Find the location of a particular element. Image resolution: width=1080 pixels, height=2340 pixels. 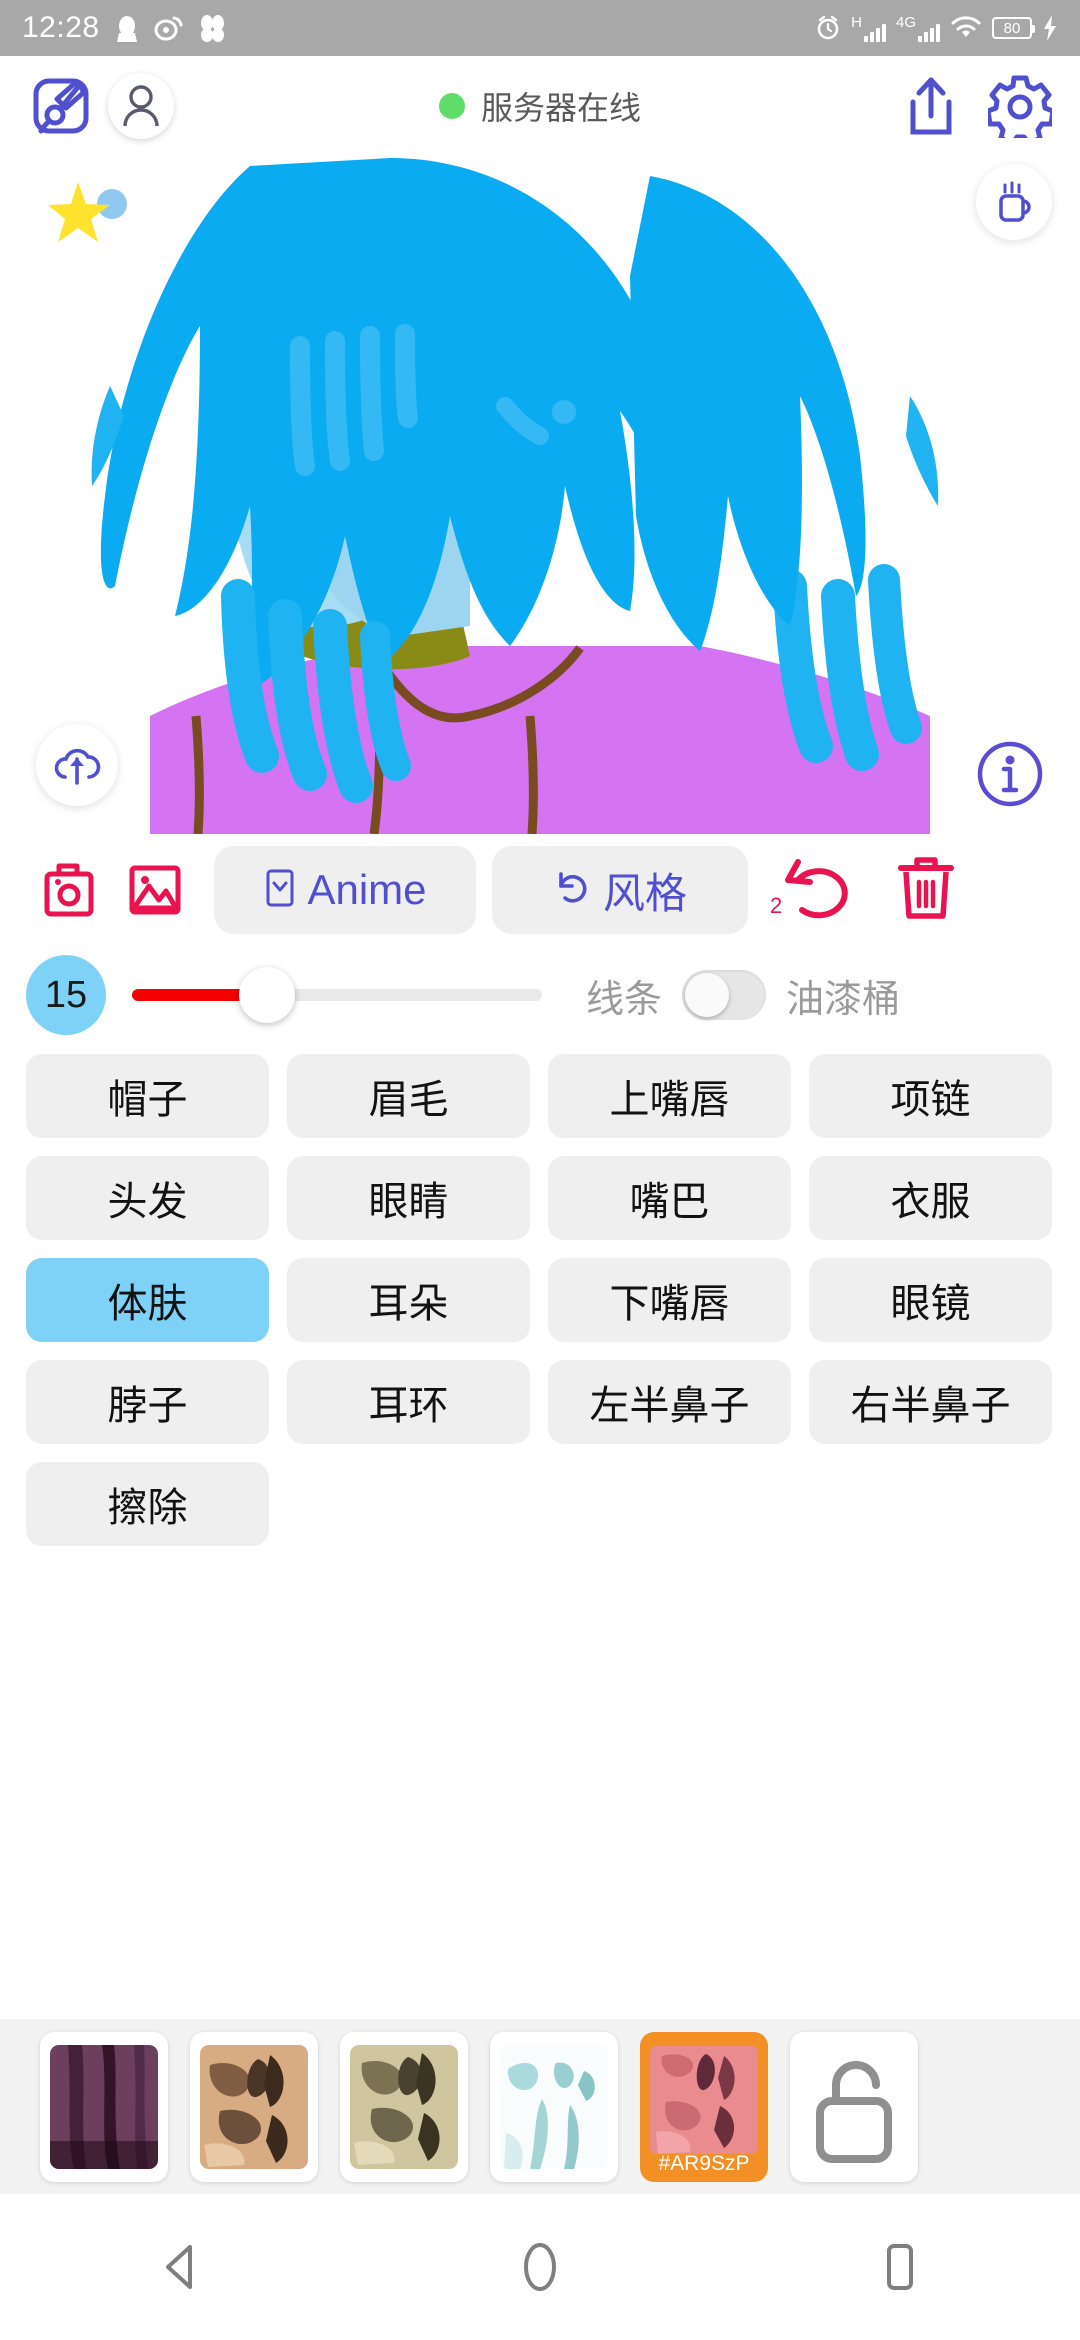

part-button-14: 左半鼻子 is located at coordinates (669, 1402).